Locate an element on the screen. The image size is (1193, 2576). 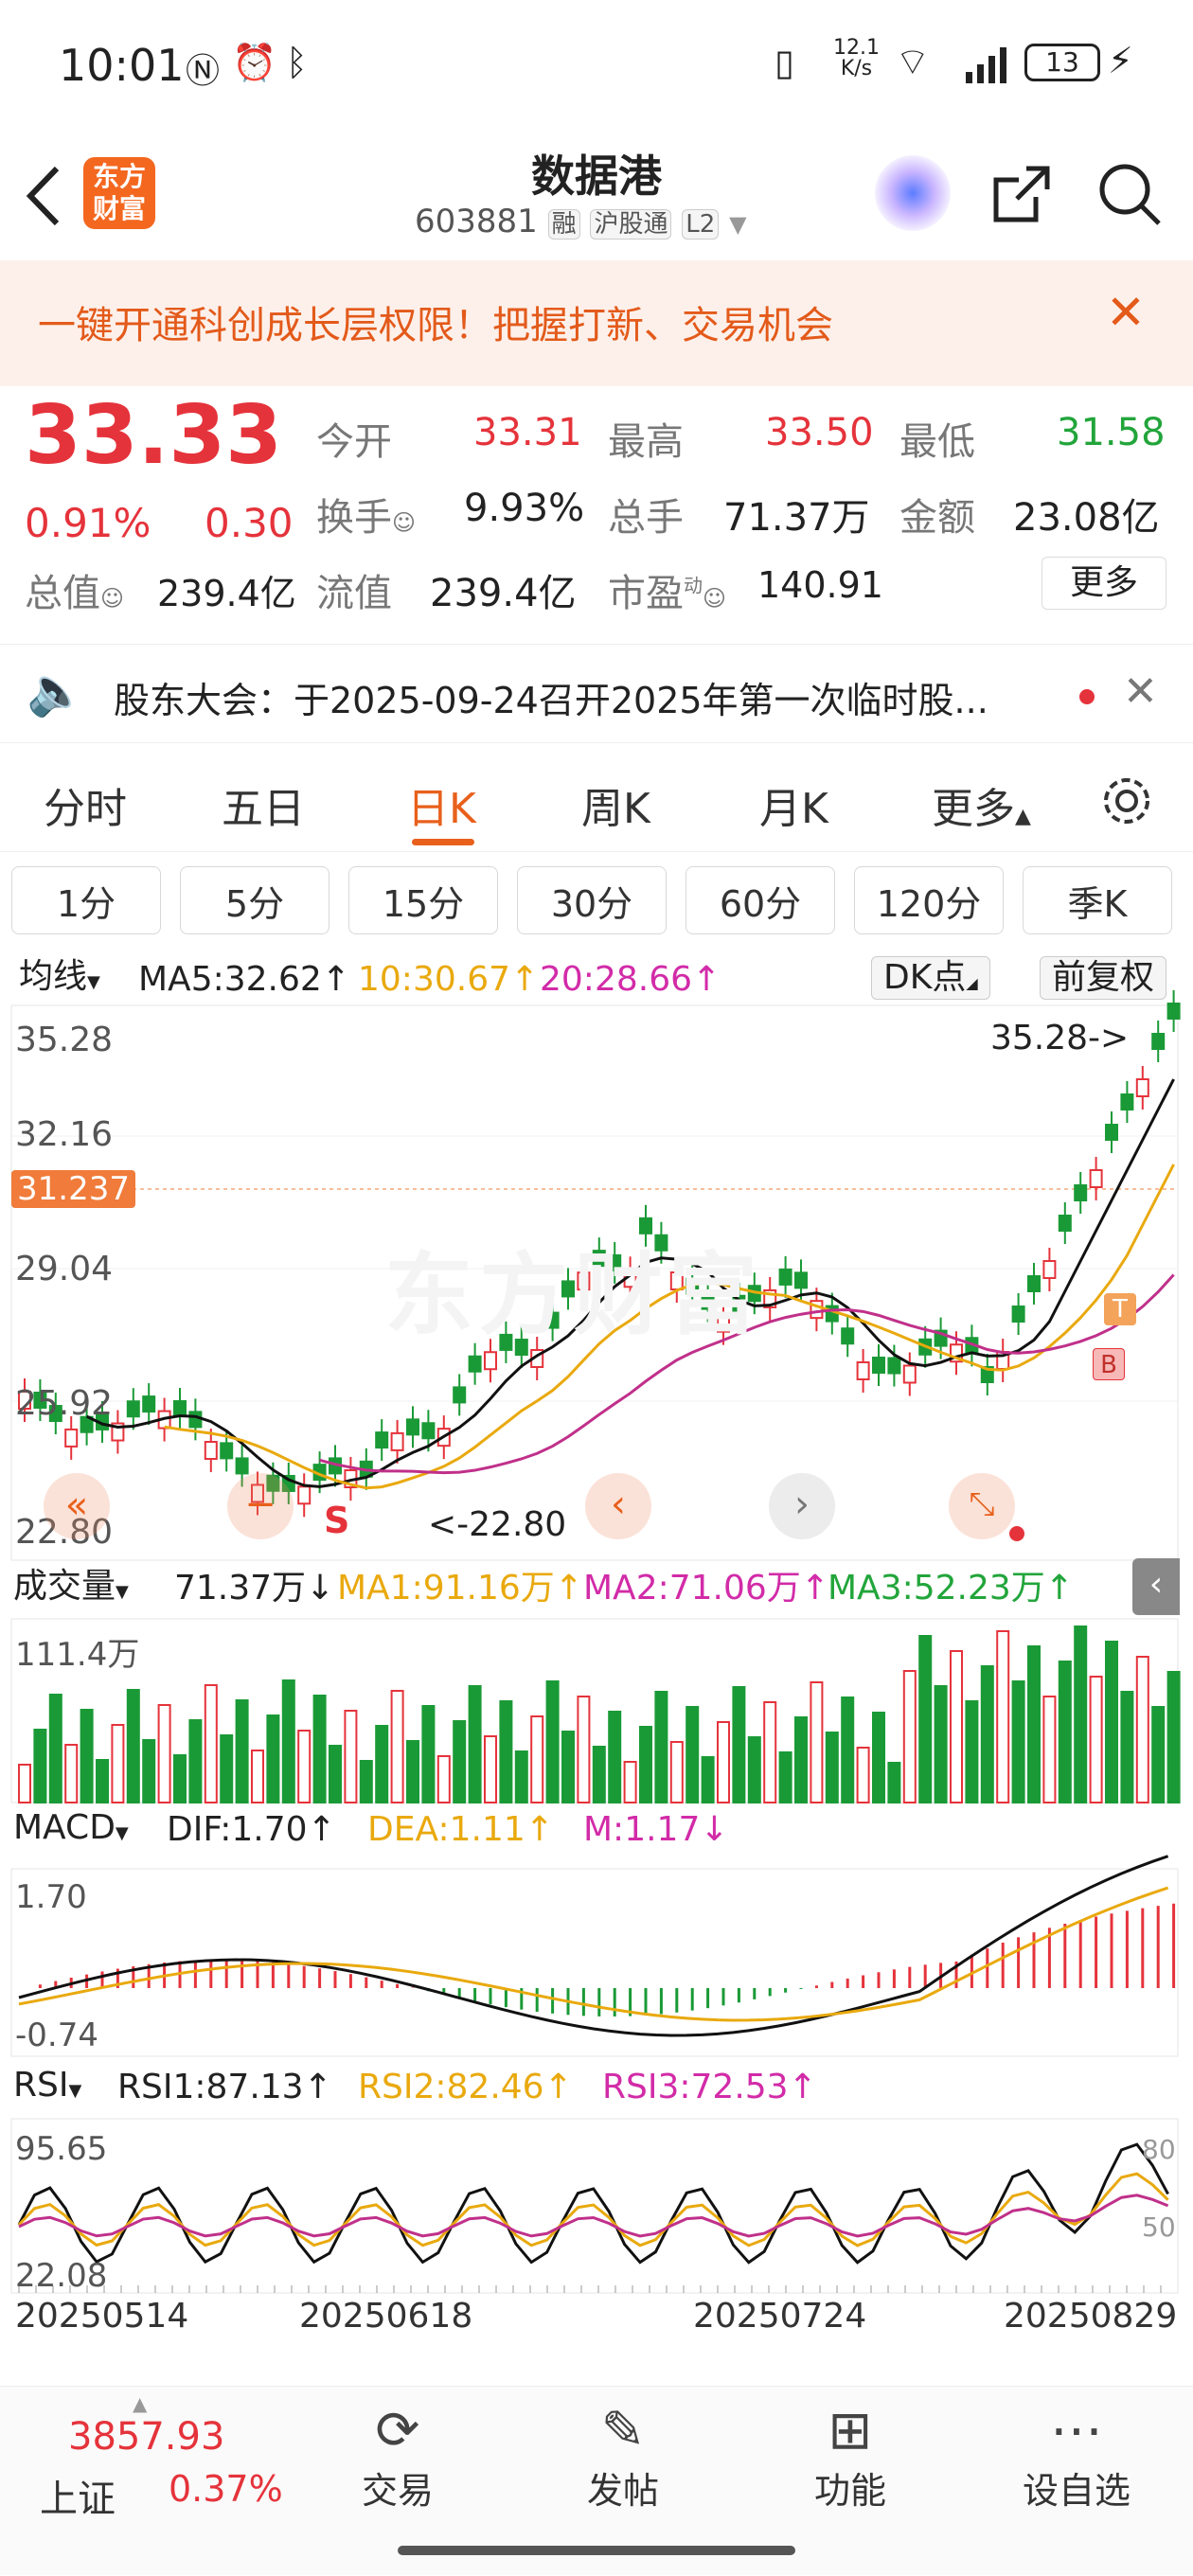
tab-five-day: 五日 is located at coordinates (263, 805).